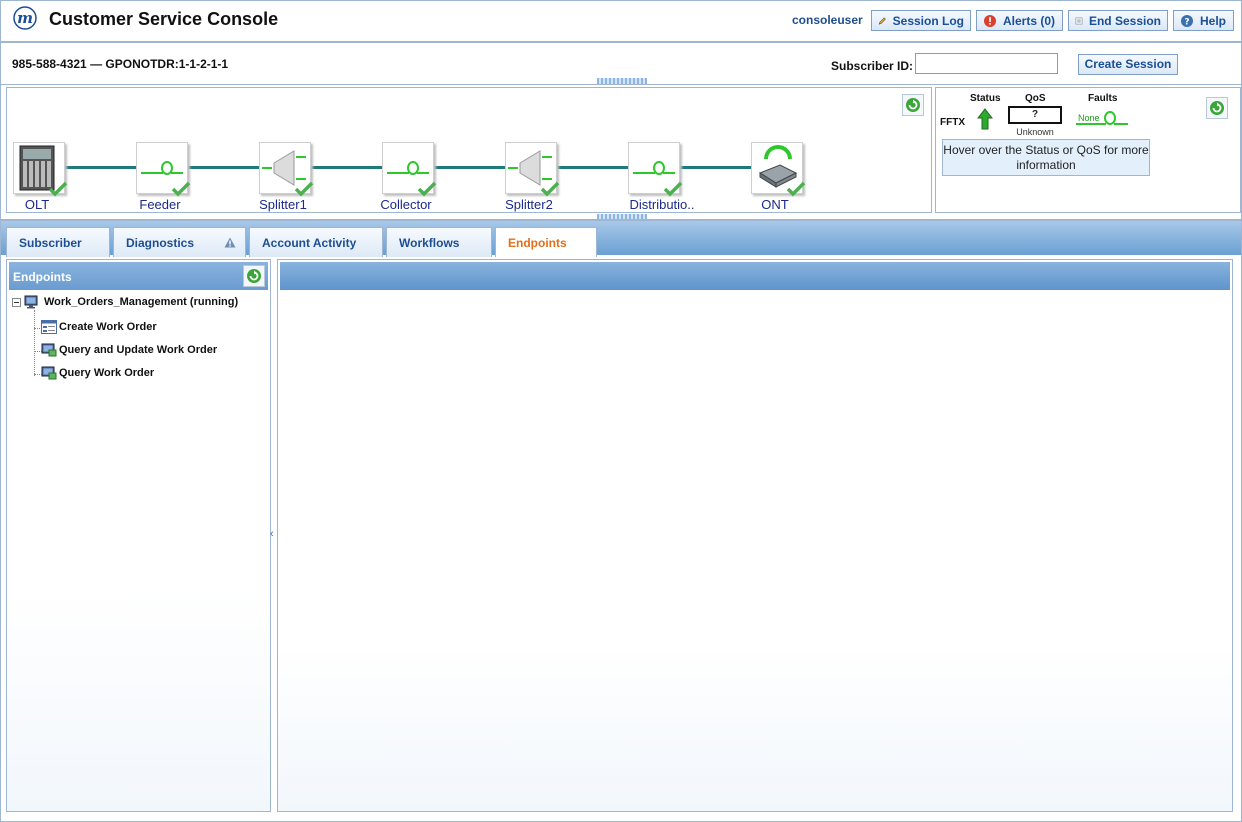  I want to click on topology-node-distribution, so click(655, 169).